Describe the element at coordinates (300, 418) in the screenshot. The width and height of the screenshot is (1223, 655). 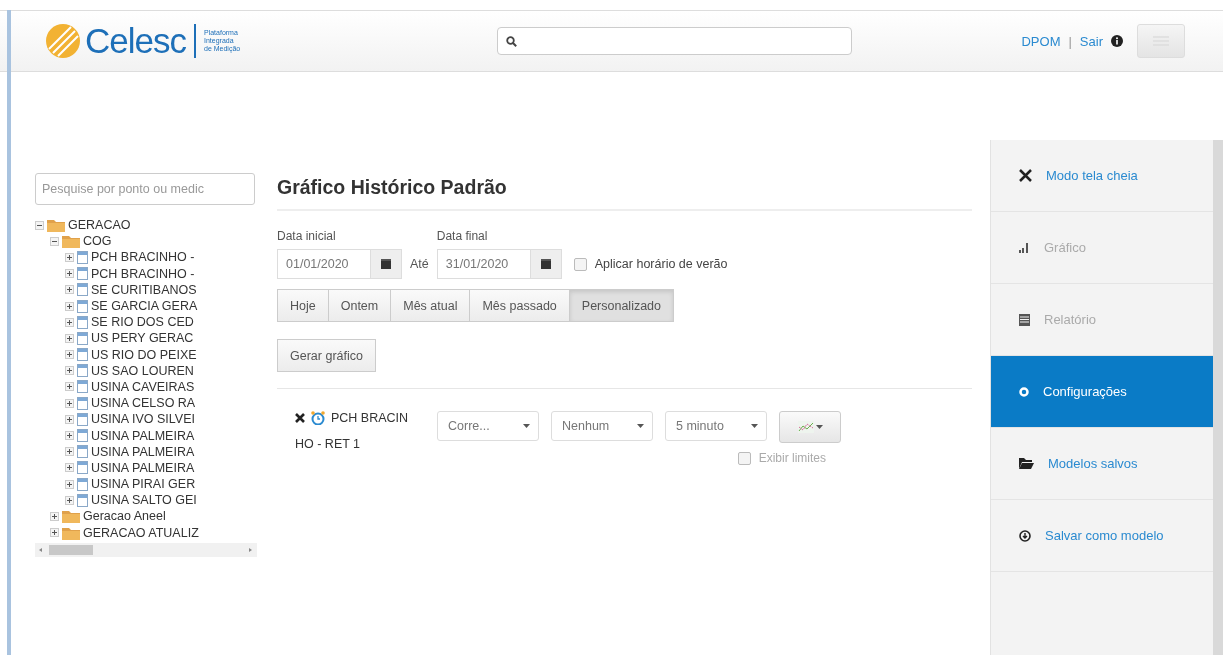
I see `remove-icon` at that location.